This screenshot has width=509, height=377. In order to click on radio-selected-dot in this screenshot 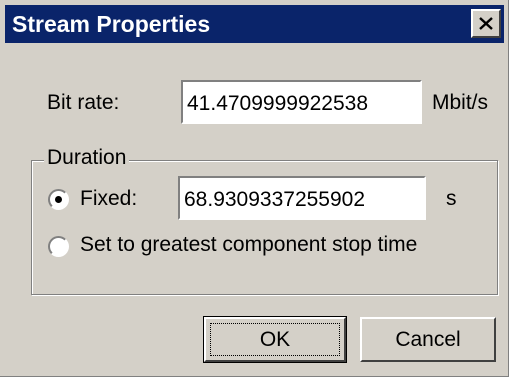, I will do `click(58, 199)`.